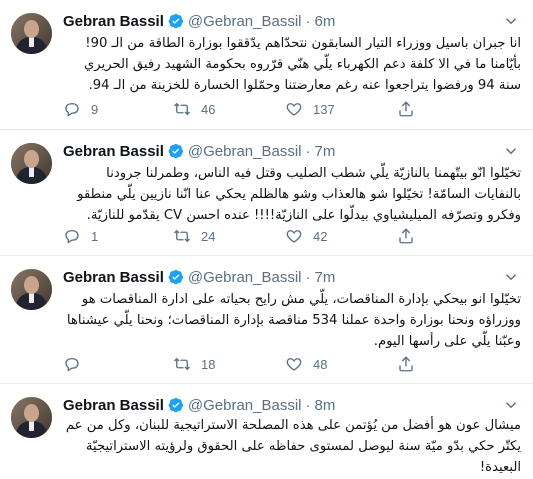 This screenshot has width=533, height=479. I want to click on like-count: 137, so click(324, 109).